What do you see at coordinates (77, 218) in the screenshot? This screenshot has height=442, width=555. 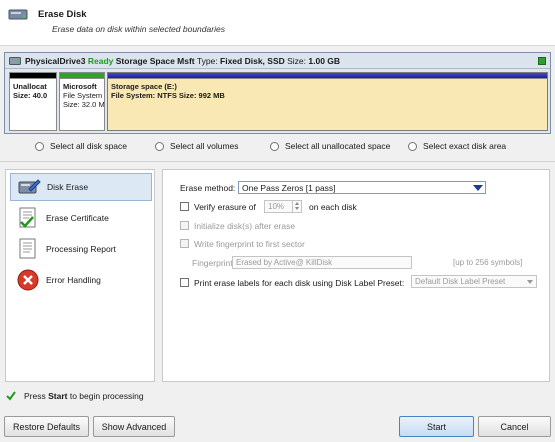 I see `nav-label: Erase Certificate` at bounding box center [77, 218].